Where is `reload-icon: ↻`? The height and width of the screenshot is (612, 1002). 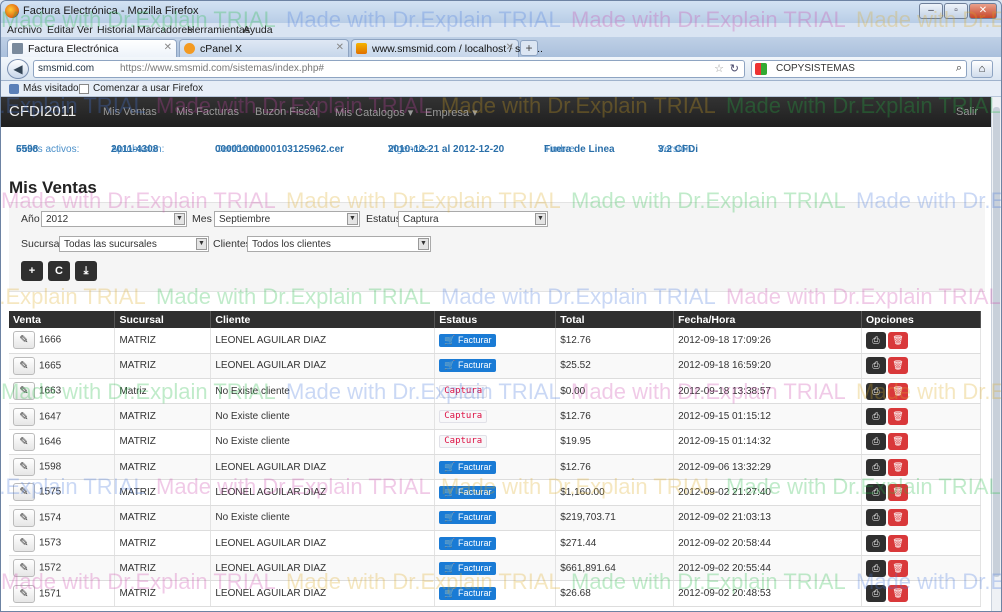 reload-icon: ↻ is located at coordinates (734, 68).